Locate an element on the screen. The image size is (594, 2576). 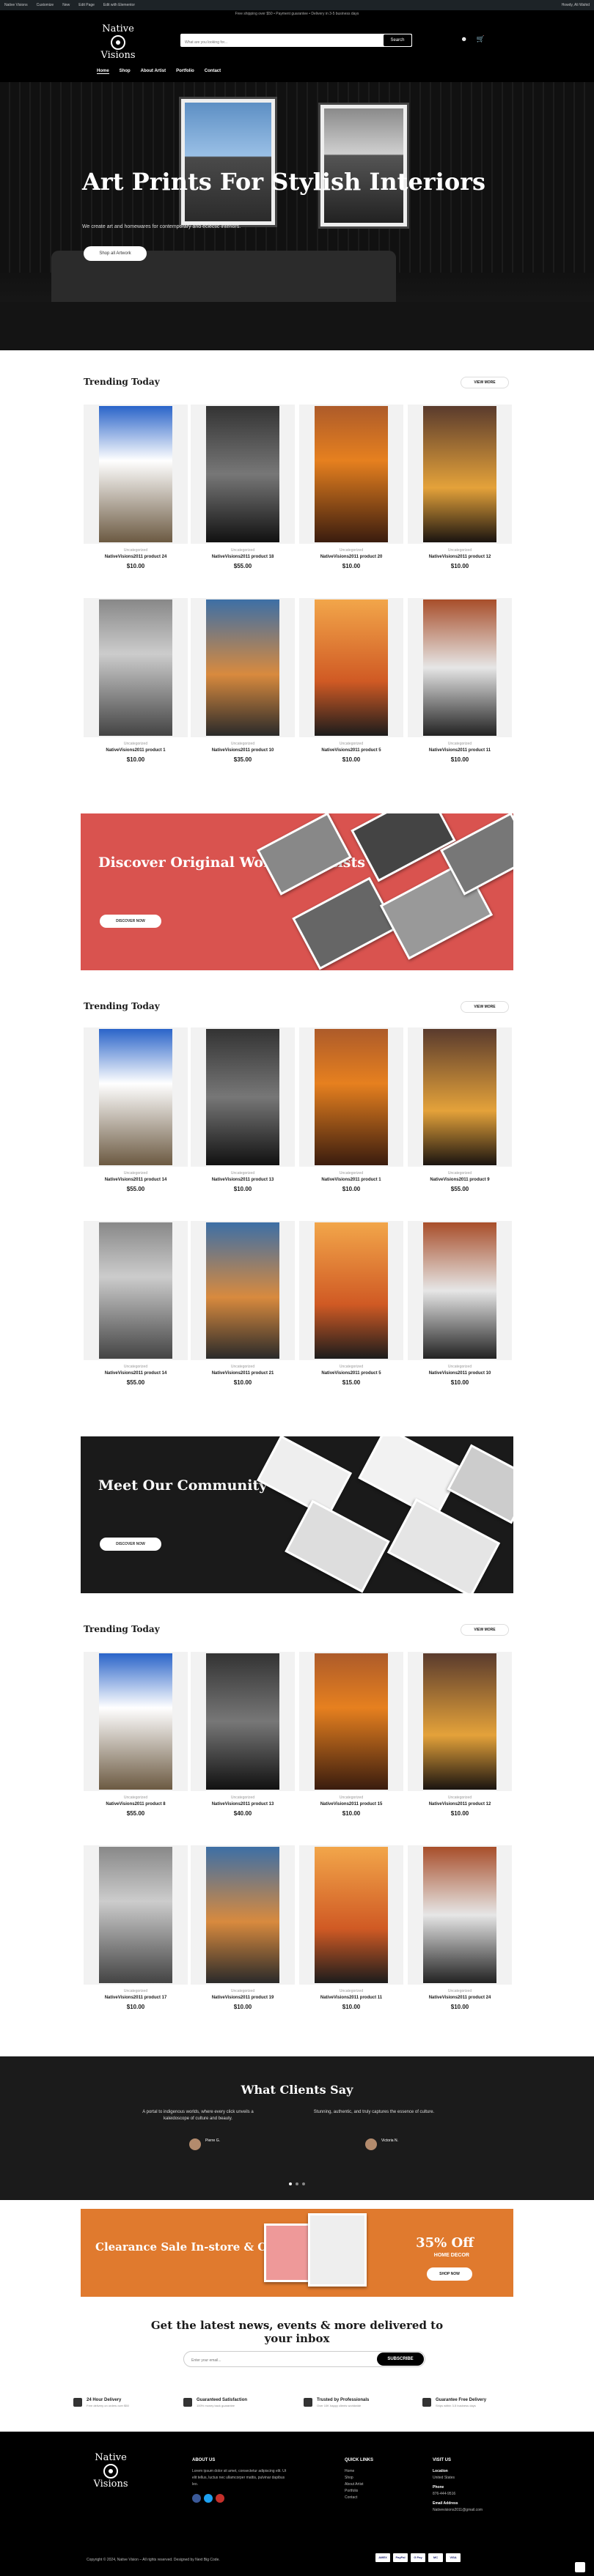
product-name: NativeVisions2011 product 19 is located at coordinates (243, 1998).